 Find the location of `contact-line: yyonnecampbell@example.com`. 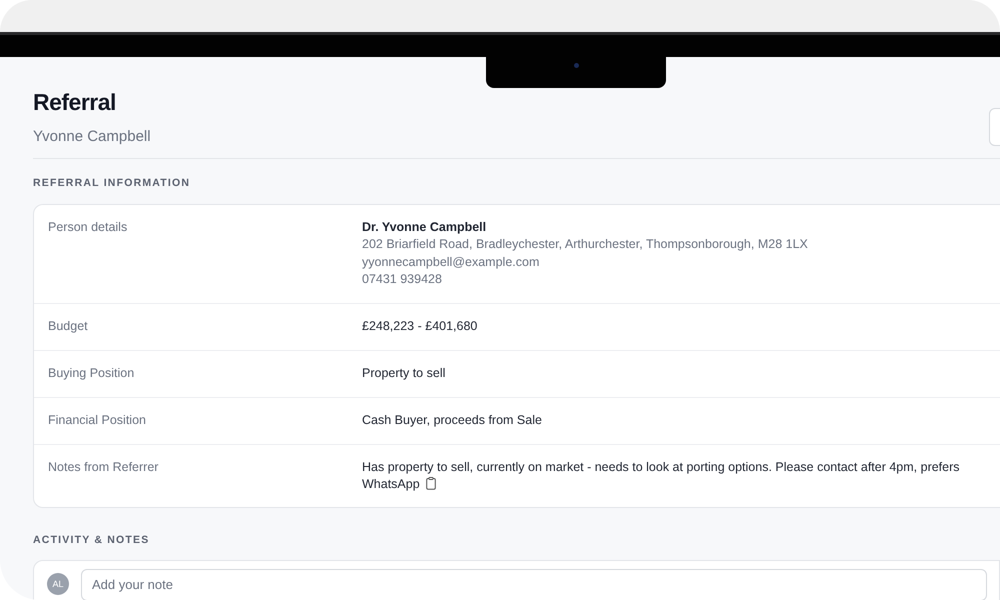

contact-line: yyonnecampbell@example.com is located at coordinates (451, 262).